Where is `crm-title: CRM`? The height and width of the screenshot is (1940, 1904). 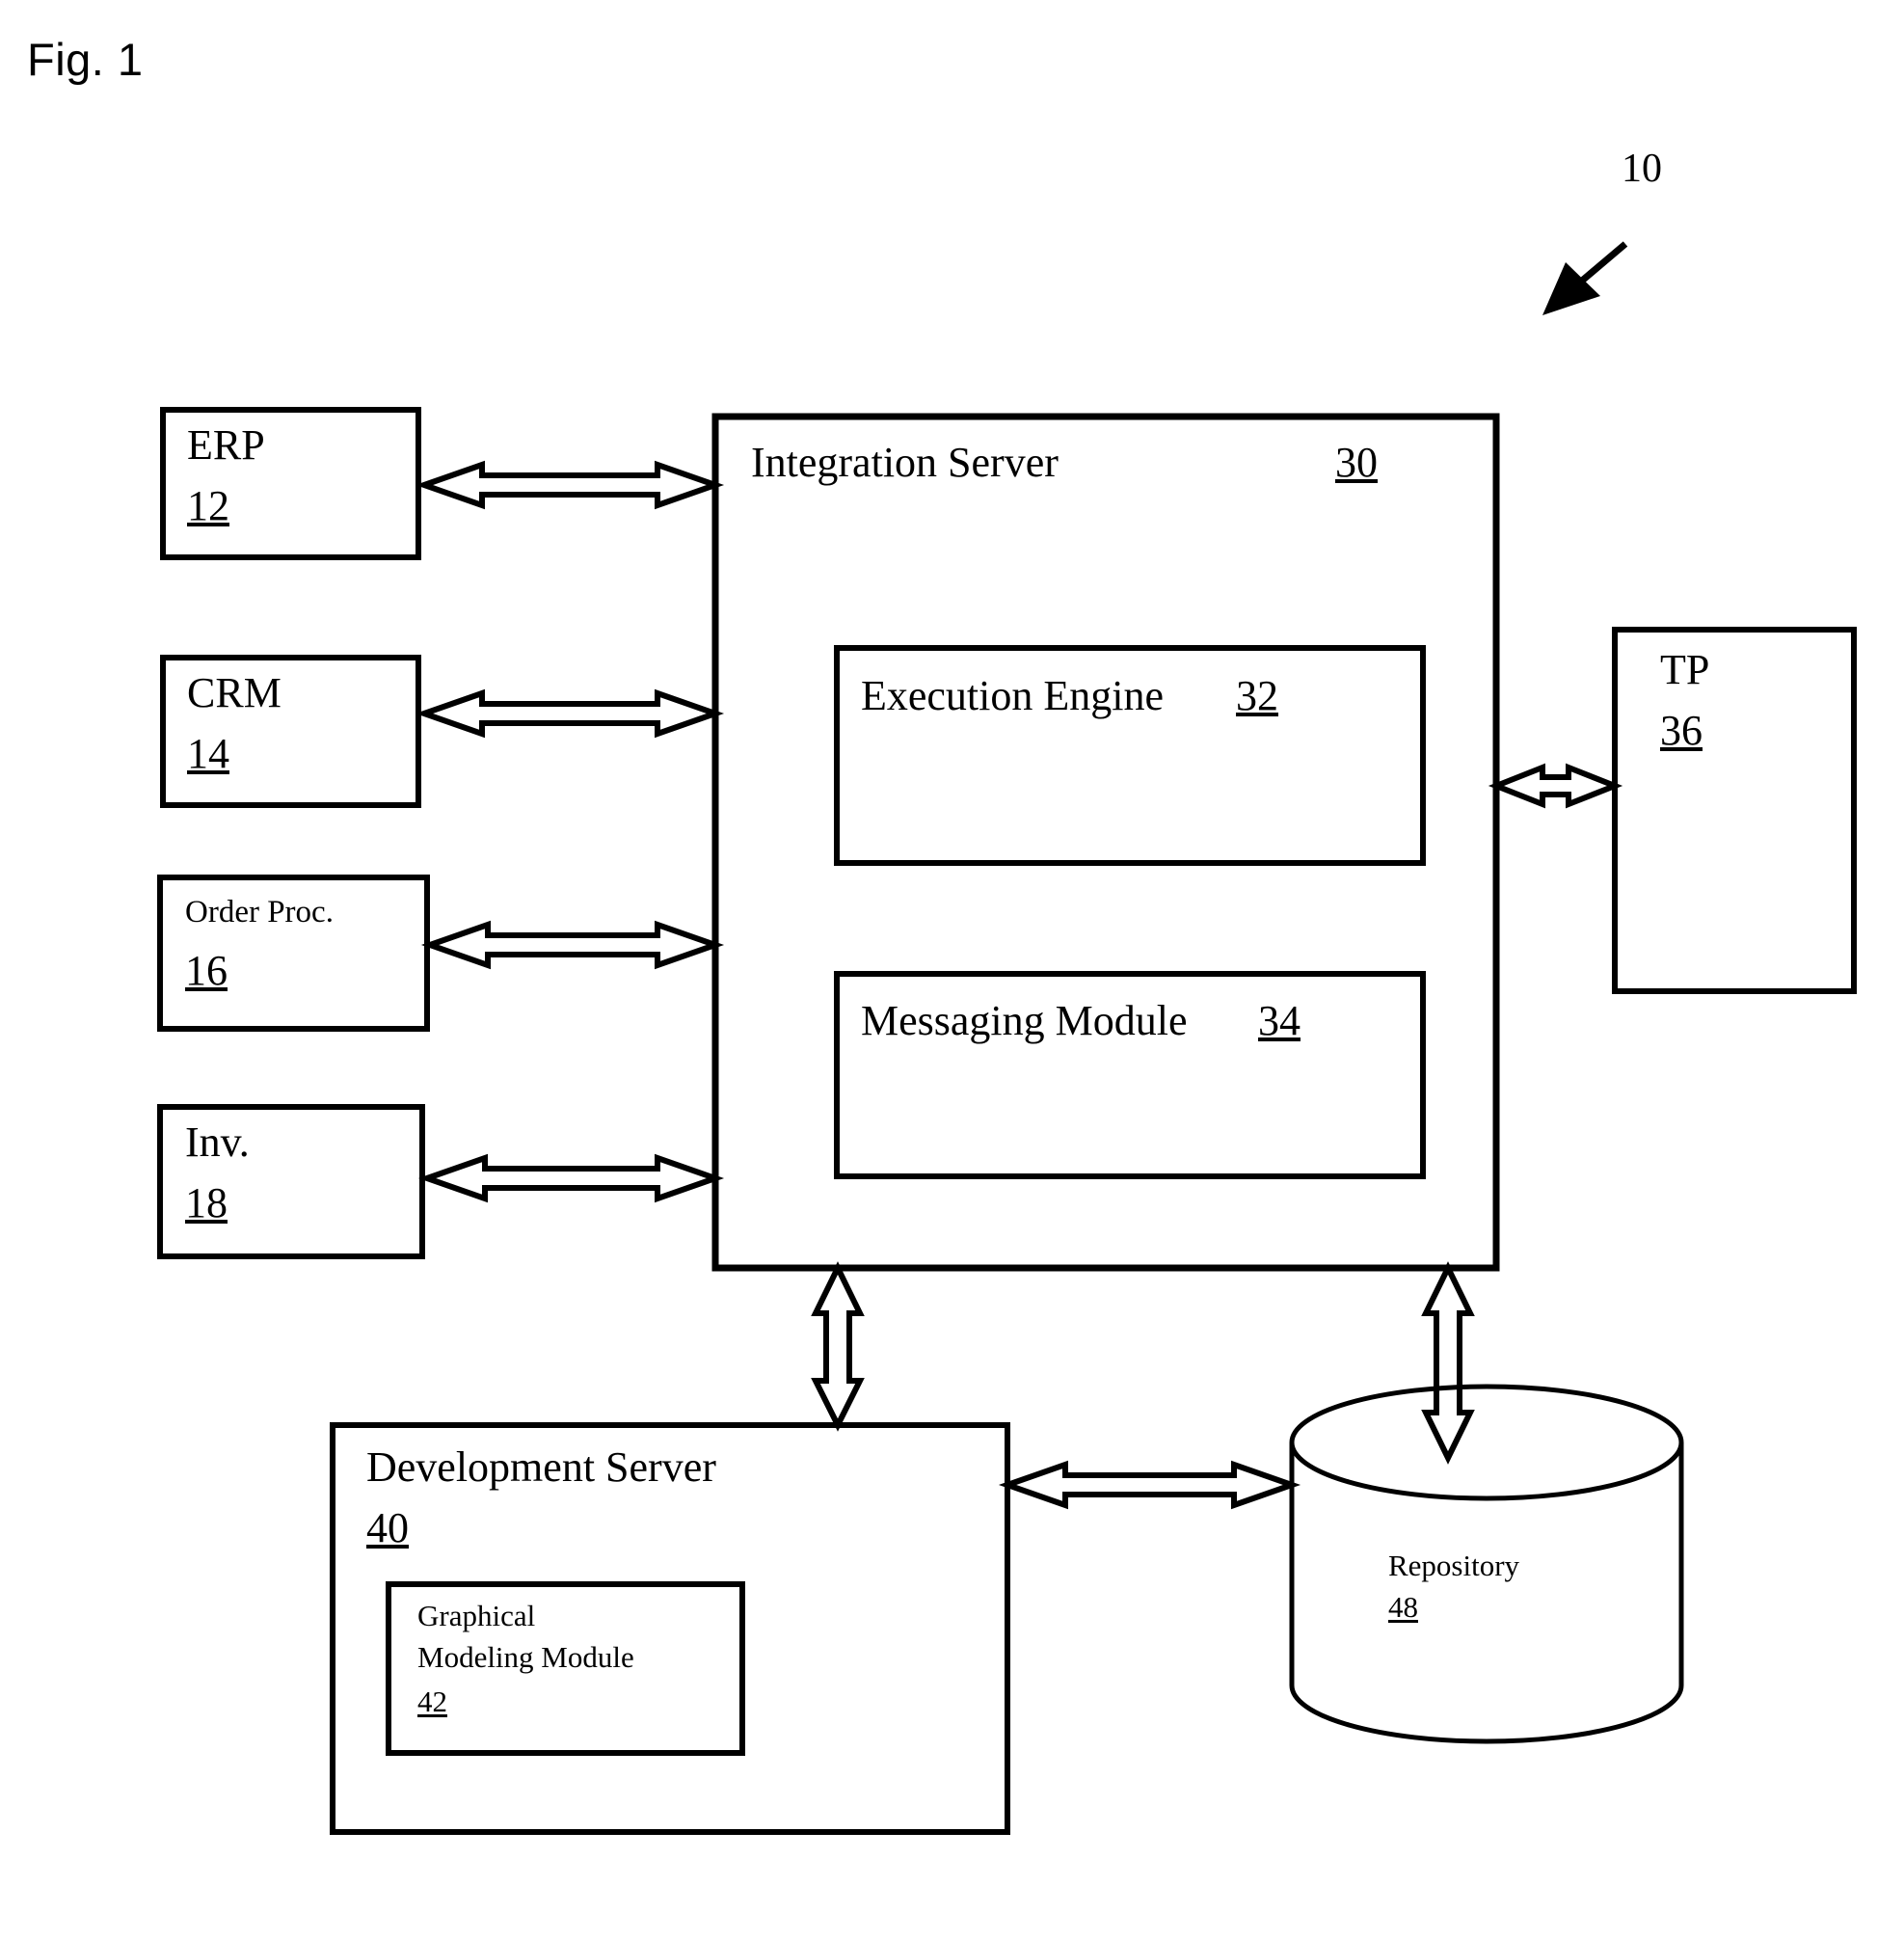
crm-title: CRM is located at coordinates (235, 692).